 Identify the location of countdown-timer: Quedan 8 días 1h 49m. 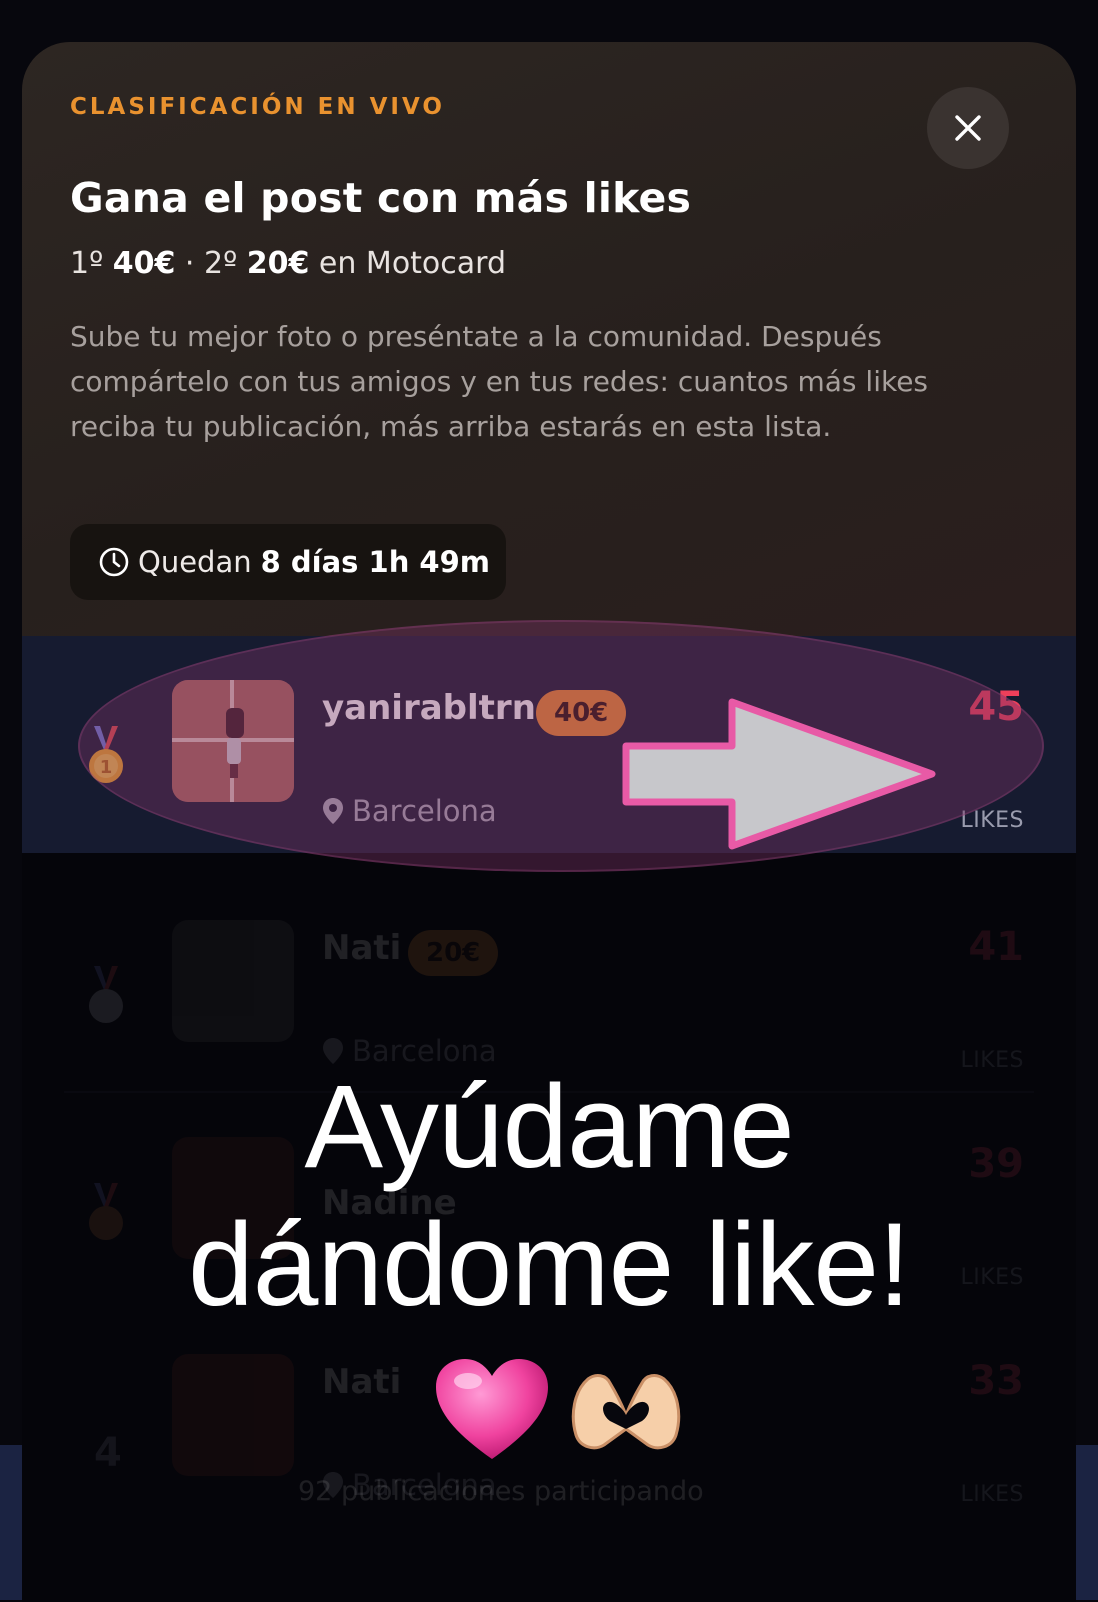
(288, 562).